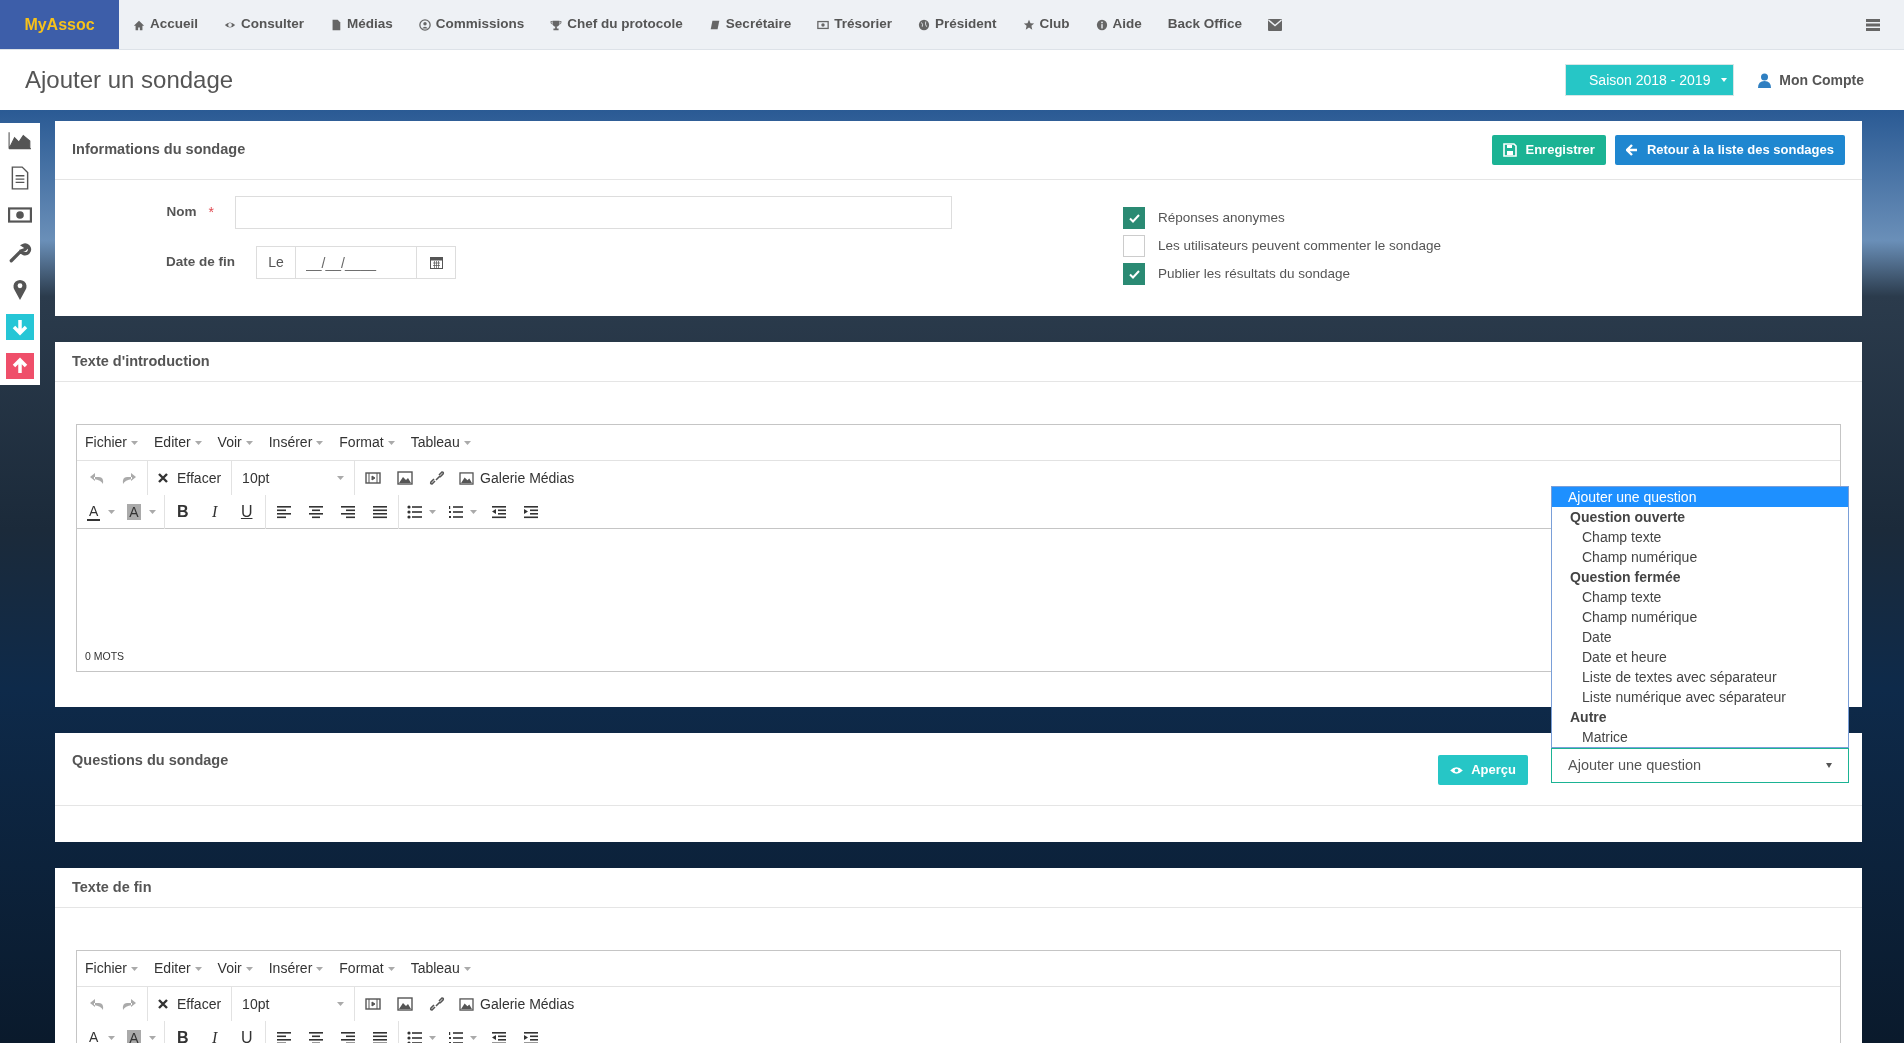 This screenshot has height=1043, width=1904. Describe the element at coordinates (166, 24) in the screenshot. I see `nav-link: Accueil` at that location.